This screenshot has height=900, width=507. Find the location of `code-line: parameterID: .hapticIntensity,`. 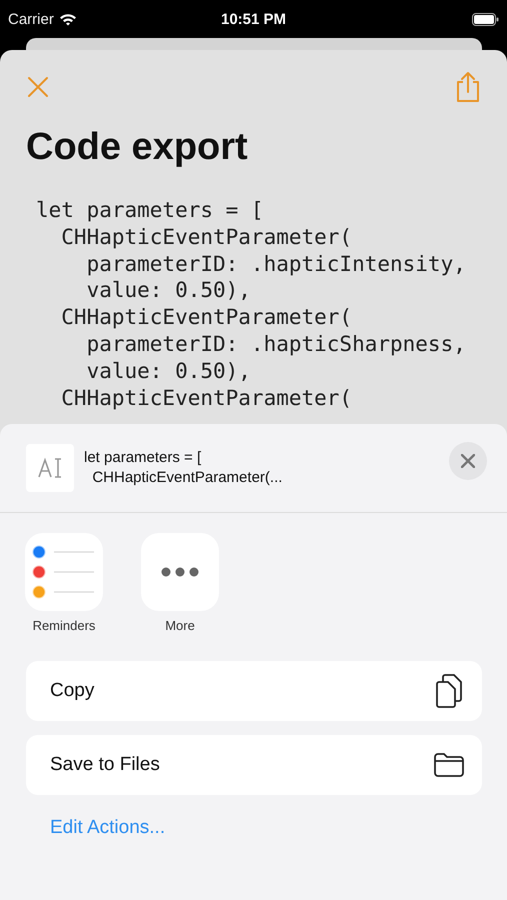

code-line: parameterID: .hapticIntensity, is located at coordinates (276, 264).